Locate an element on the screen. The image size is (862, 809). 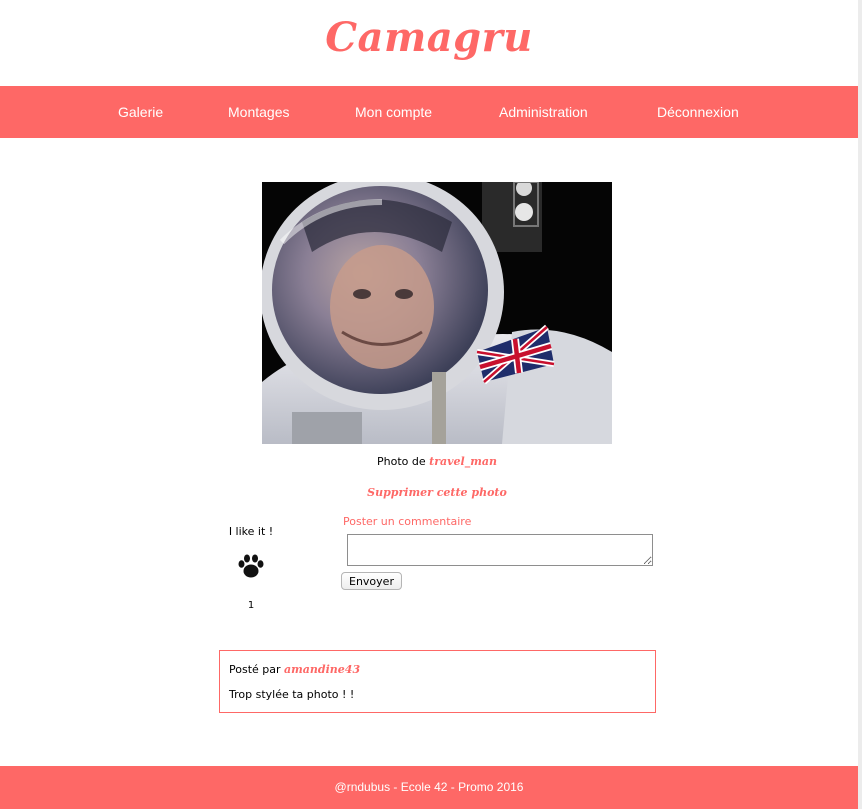
photo-caption: Photo de travel_man is located at coordinates (437, 461).